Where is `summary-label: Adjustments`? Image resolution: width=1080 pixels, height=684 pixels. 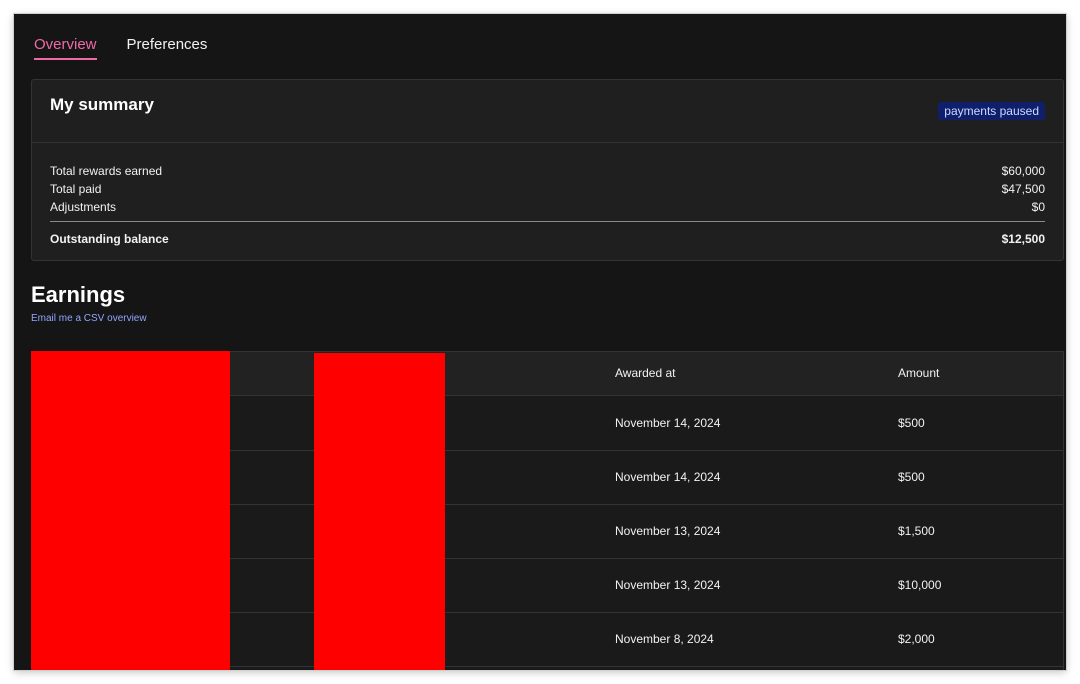 summary-label: Adjustments is located at coordinates (83, 207).